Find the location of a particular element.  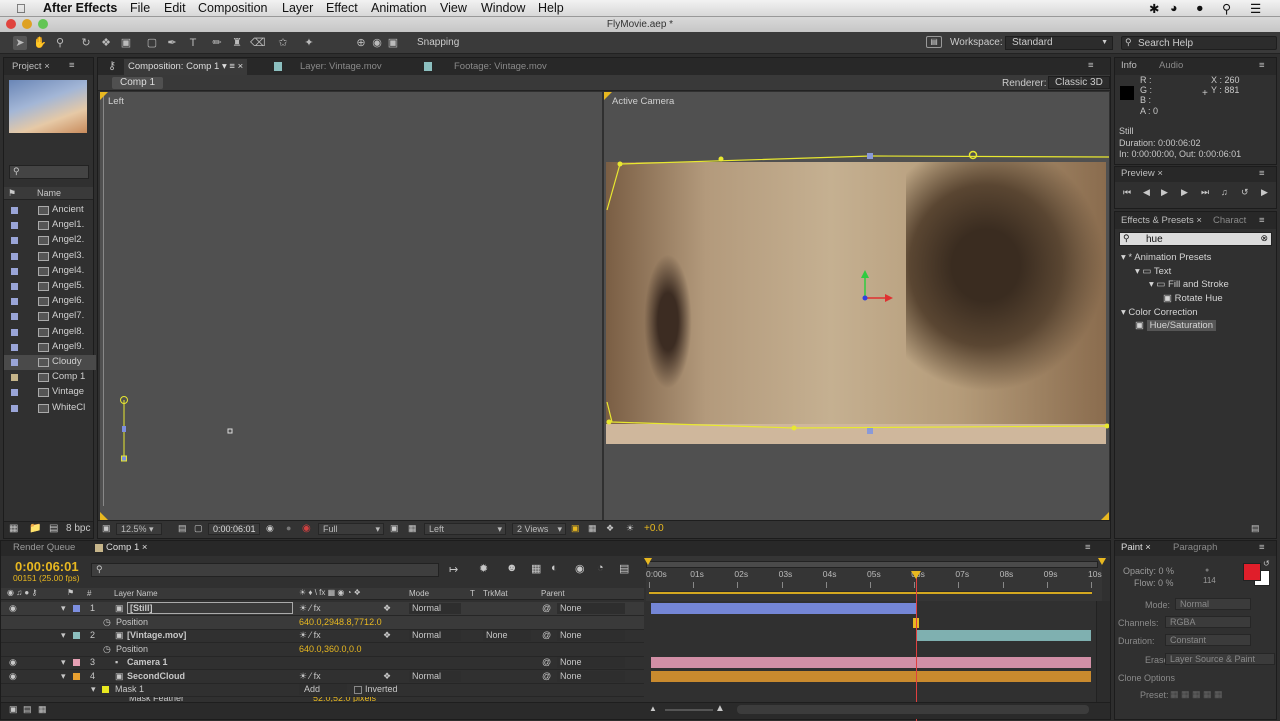

audio-icon: ♫ is located at coordinates (1224, 192).